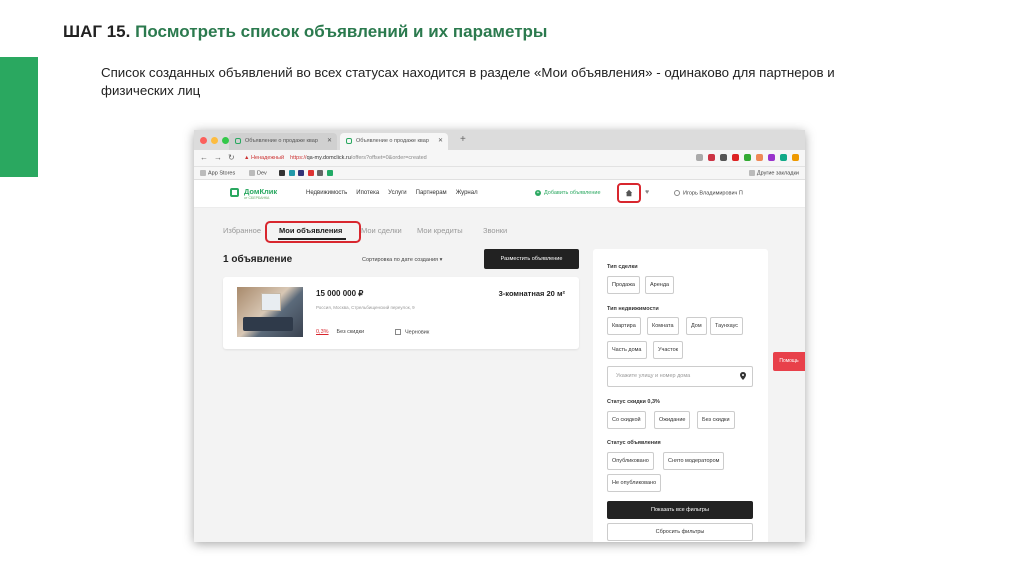 The image size is (1024, 574). I want to click on extensions-bar, so click(747, 157).